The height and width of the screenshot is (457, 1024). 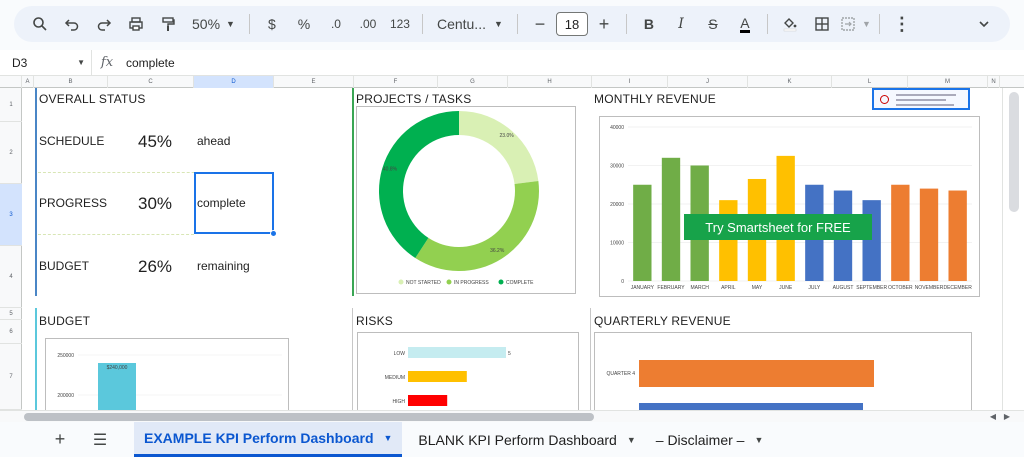 I want to click on all-sheets-button: ☰, so click(x=100, y=440).